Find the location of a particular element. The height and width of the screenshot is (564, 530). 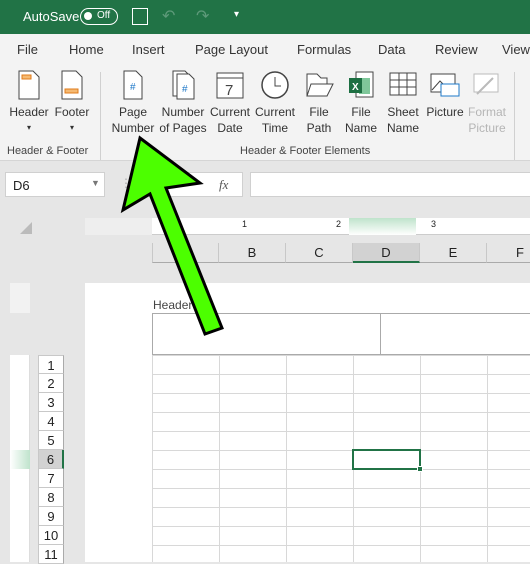

annotation-arrow is located at coordinates (172, 235).